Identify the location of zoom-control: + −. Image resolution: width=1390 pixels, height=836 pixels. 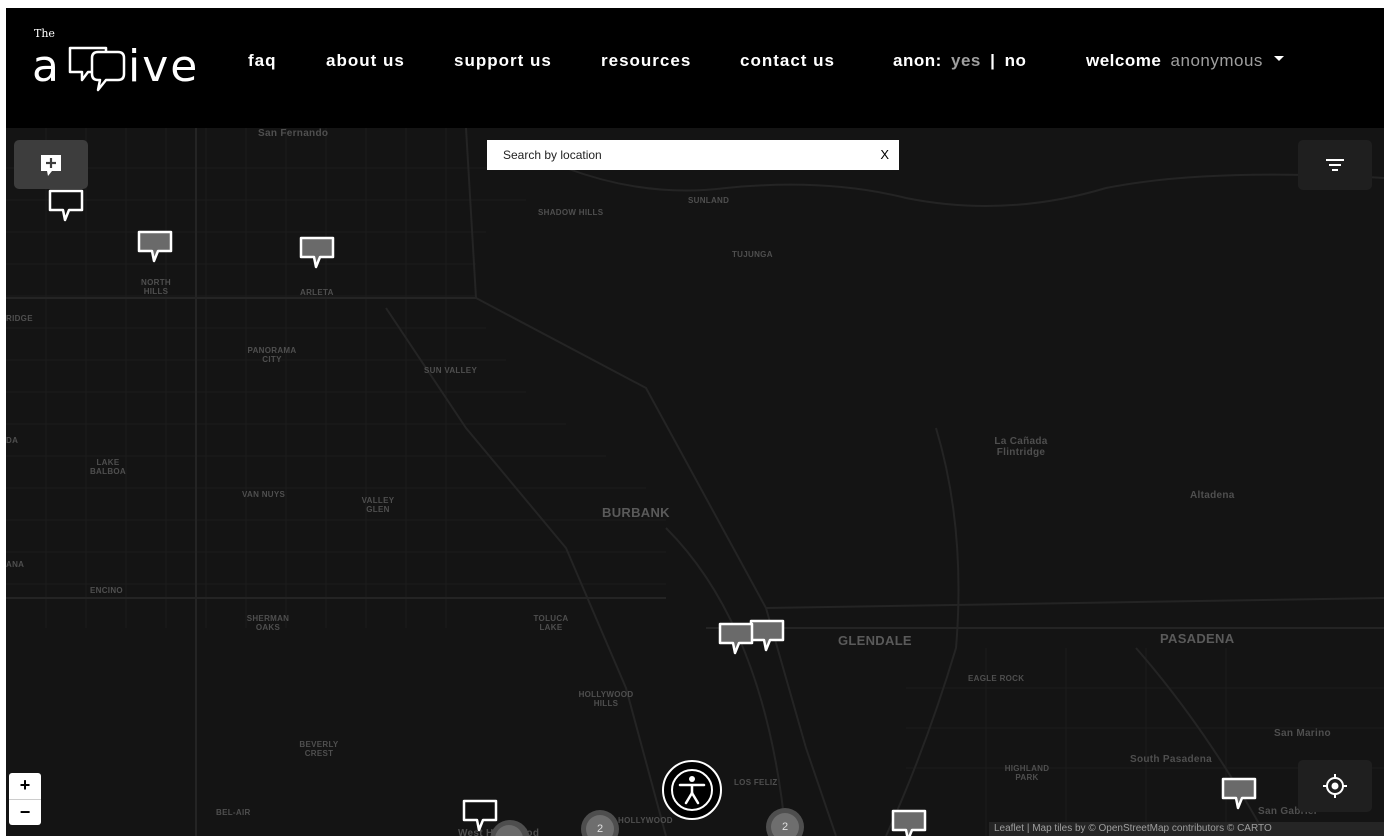
(25, 799).